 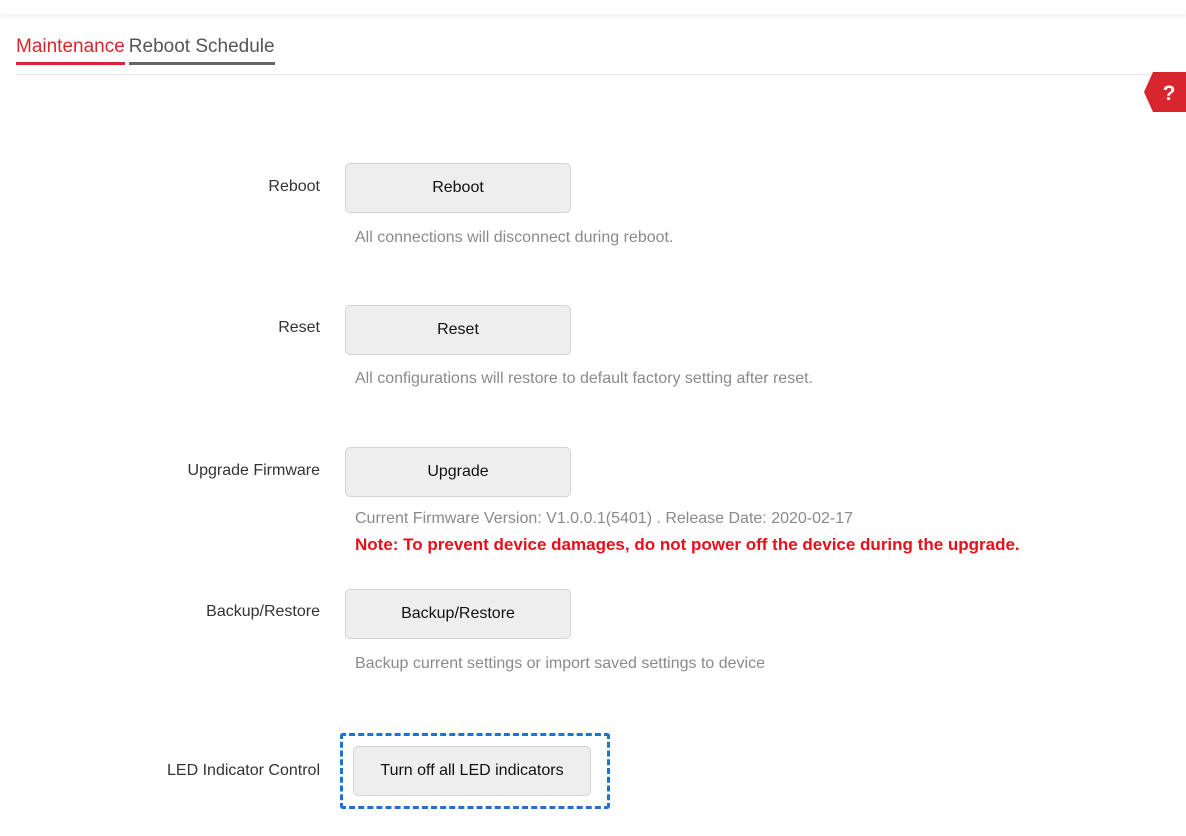 I want to click on upgrade-button: Upgrade, so click(x=458, y=472).